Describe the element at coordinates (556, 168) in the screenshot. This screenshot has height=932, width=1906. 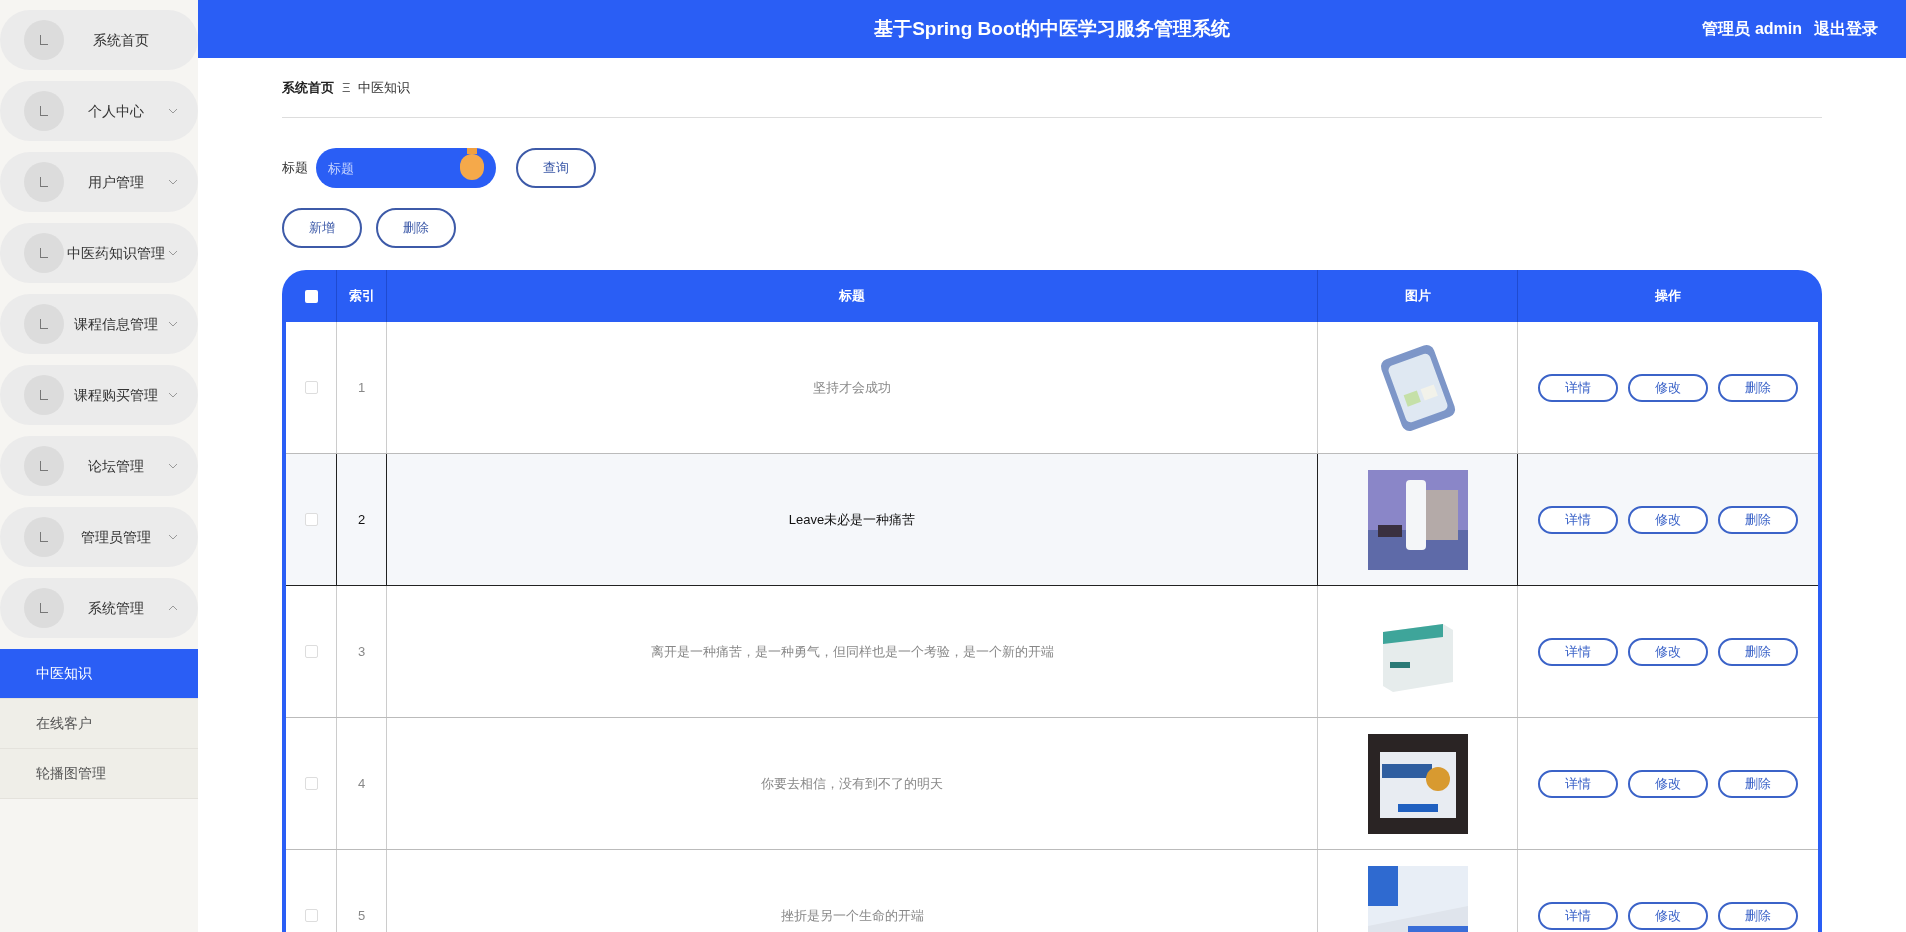
I see `query-button: 查询` at that location.